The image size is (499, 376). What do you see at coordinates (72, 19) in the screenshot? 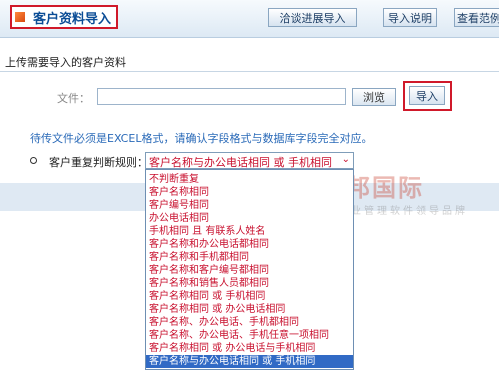
I see `page-title: 客户资料导入` at bounding box center [72, 19].